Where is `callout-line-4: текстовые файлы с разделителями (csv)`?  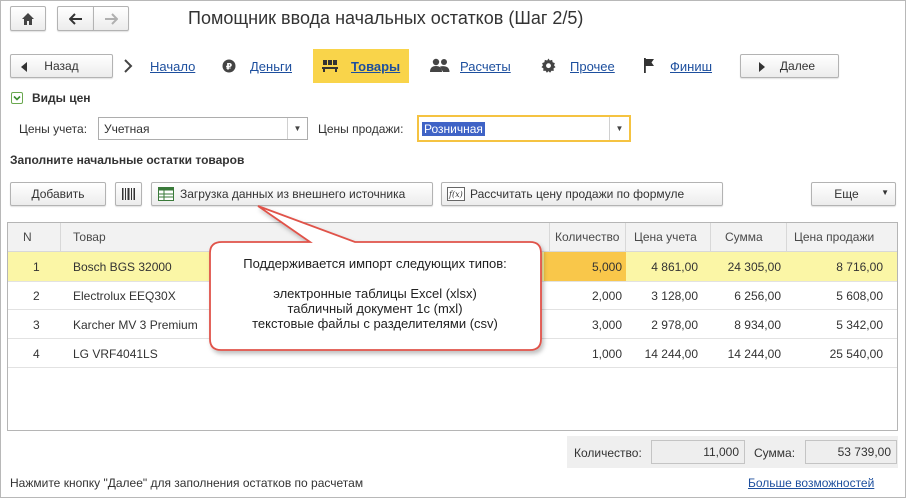 callout-line-4: текстовые файлы с разделителями (csv) is located at coordinates (375, 323).